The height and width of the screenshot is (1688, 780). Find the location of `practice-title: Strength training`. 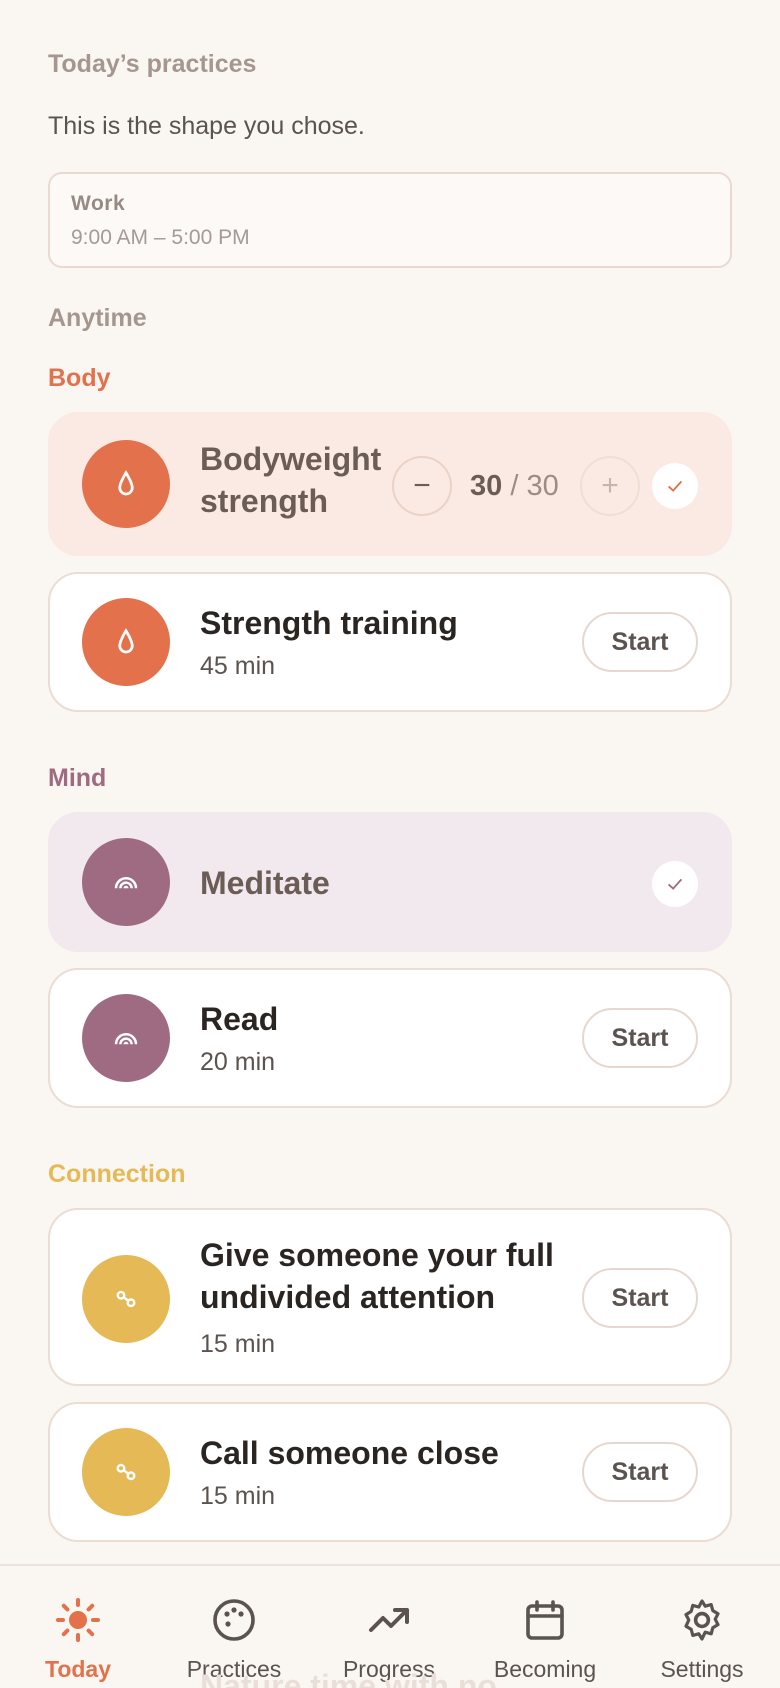

practice-title: Strength training is located at coordinates (329, 623).